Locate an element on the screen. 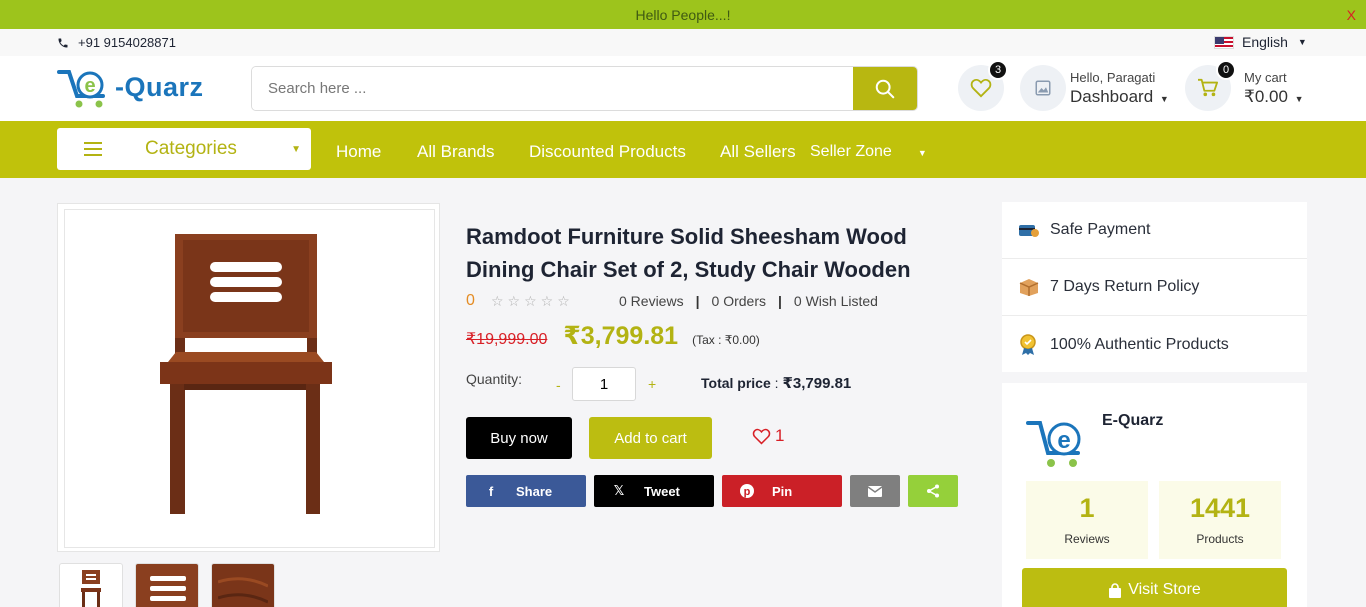  quantity-increase-button: + is located at coordinates (652, 384).